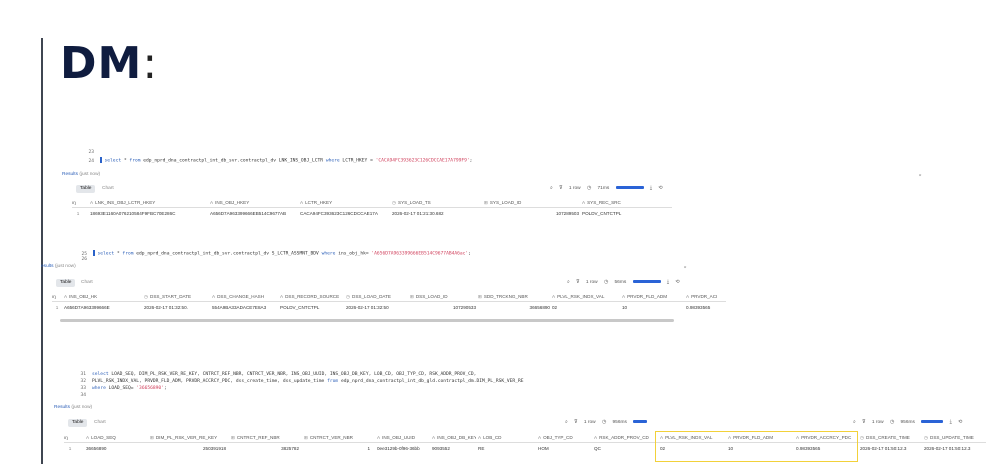 This screenshot has height=464, width=999. Describe the element at coordinates (437, 214) in the screenshot. I see `table-cell: 2026-02-17 01:21:30.682` at that location.